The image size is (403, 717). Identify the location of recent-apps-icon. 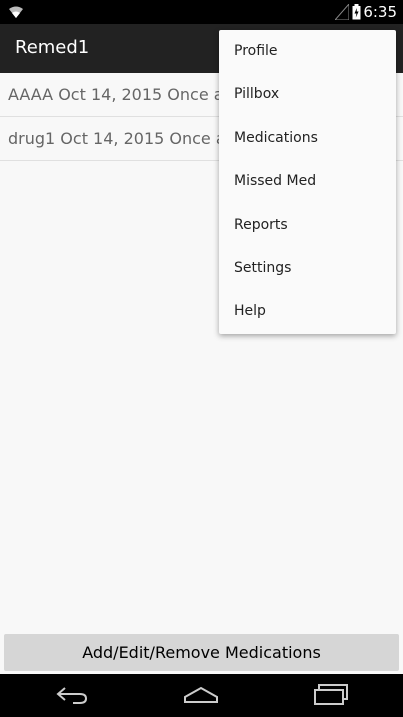
(331, 697).